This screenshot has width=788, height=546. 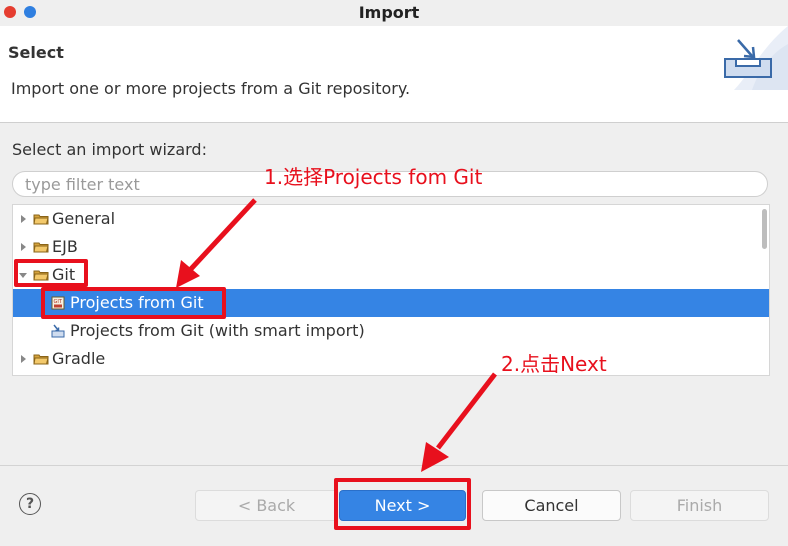 I want to click on header-separator, so click(x=394, y=122).